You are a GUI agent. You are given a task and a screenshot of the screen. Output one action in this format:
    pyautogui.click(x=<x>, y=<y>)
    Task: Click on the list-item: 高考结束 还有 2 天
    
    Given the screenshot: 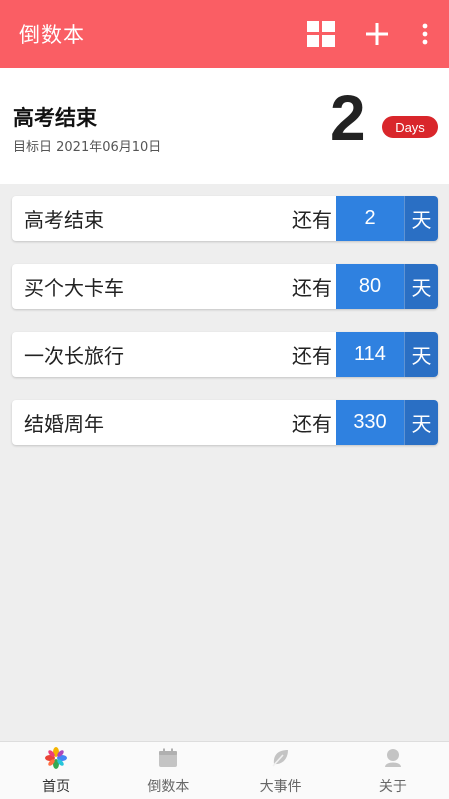 What is the action you would take?
    pyautogui.click(x=225, y=218)
    